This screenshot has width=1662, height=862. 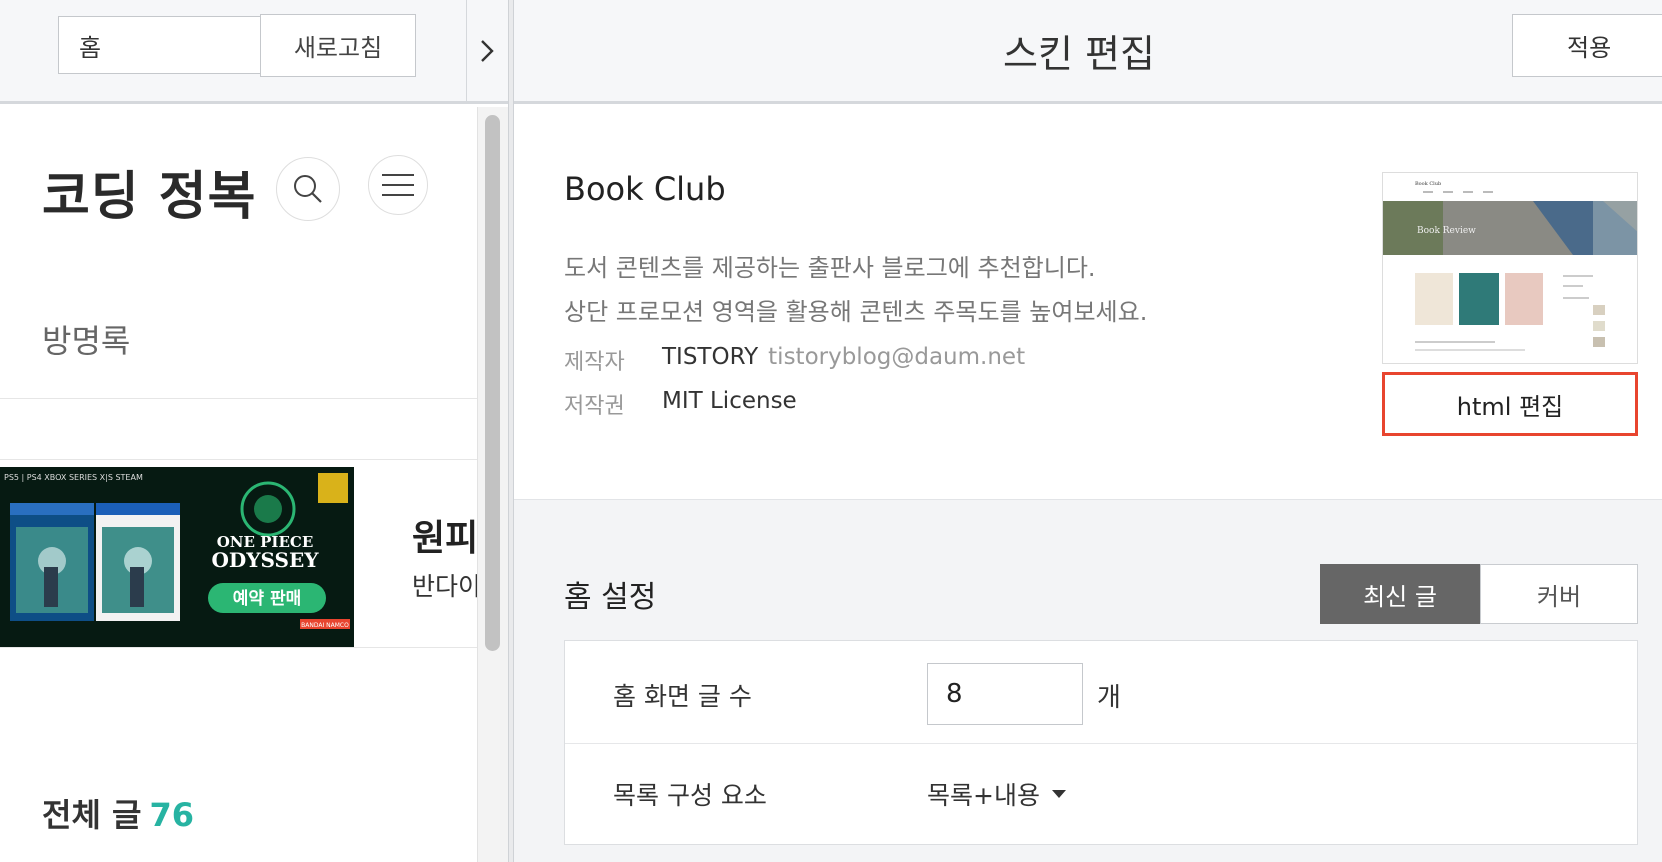 What do you see at coordinates (1428, 184) in the screenshot?
I see `thumbnail-site-title: Book Club` at bounding box center [1428, 184].